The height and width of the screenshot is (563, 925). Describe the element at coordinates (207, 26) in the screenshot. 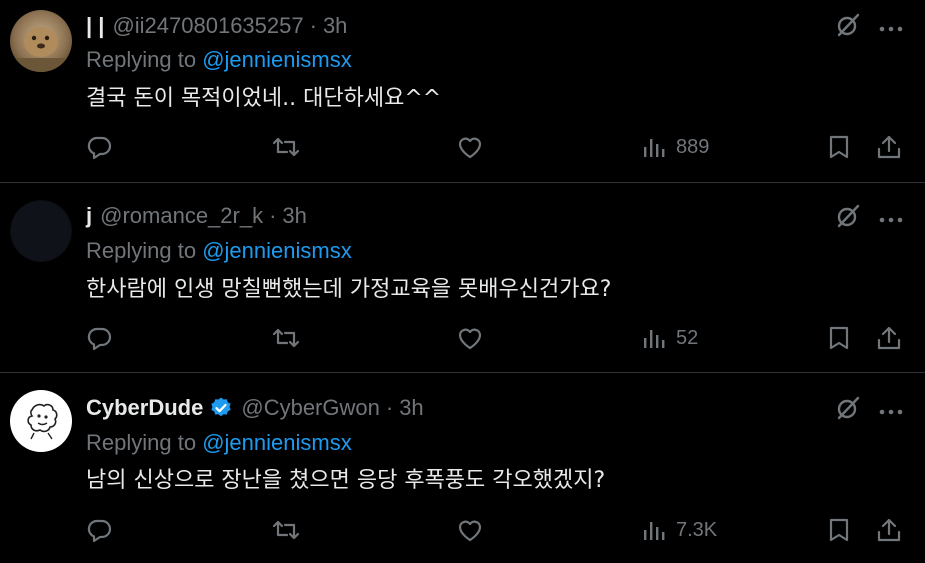

I see `user-handle: @ii2470801635257` at that location.